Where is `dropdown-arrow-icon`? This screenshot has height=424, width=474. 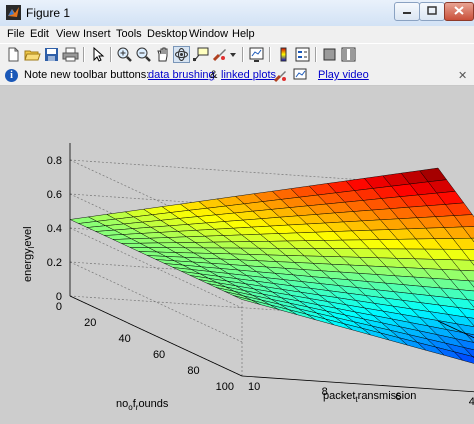
dropdown-arrow-icon is located at coordinates (233, 55).